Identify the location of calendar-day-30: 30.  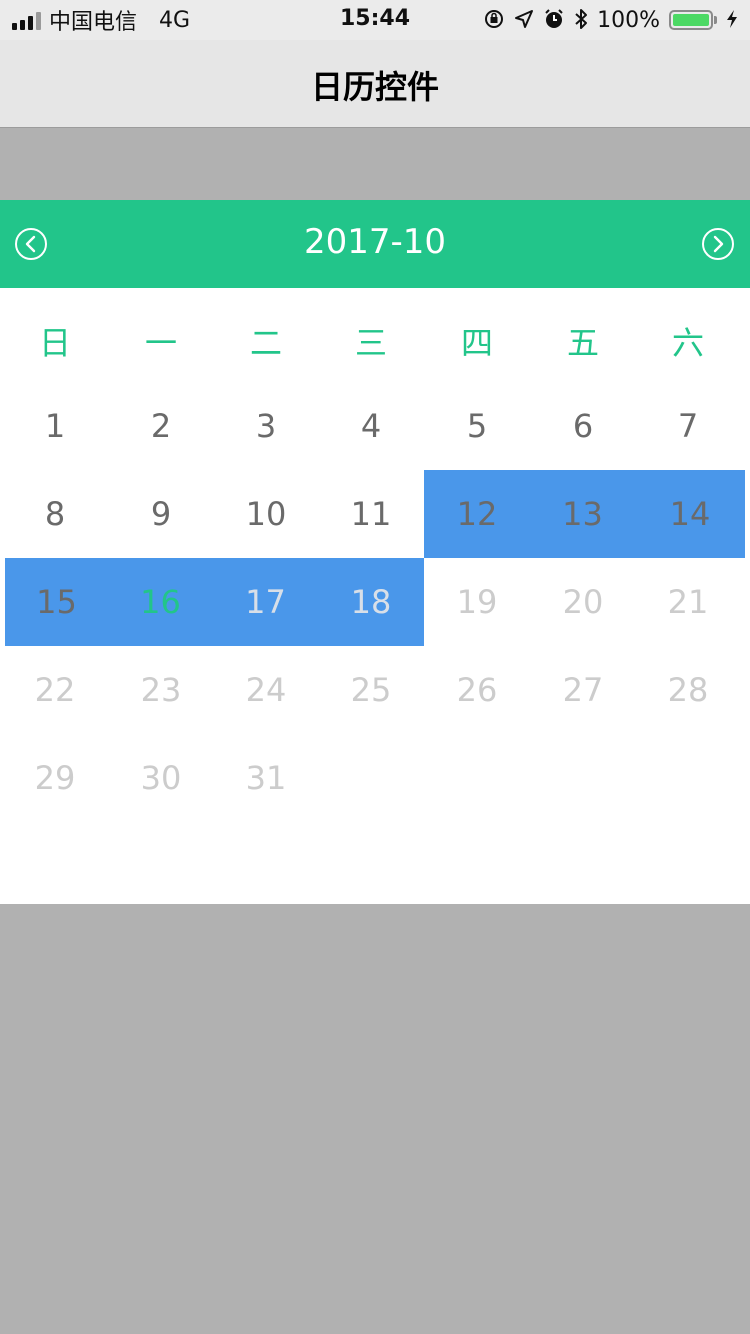
(161, 778).